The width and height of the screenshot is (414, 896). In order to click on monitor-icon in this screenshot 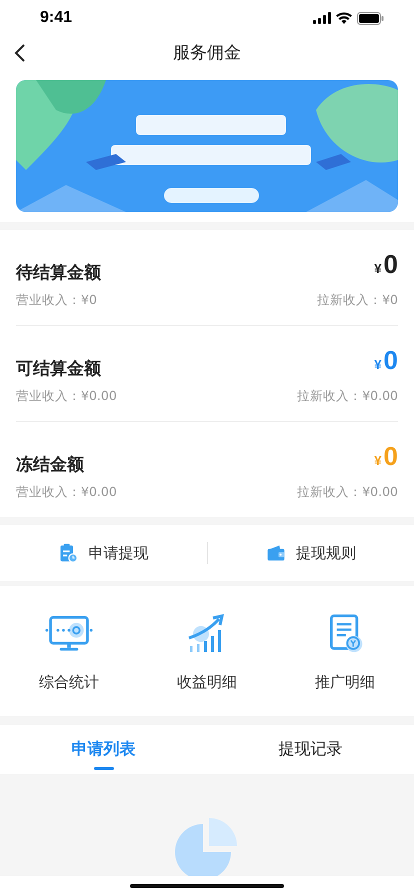, I will do `click(69, 634)`.